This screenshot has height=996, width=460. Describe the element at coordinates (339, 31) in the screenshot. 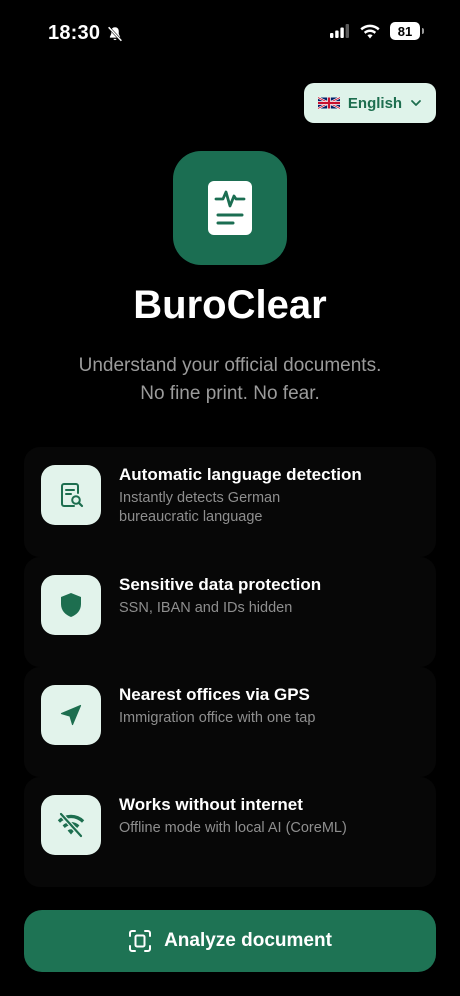

I see `signal-icon` at that location.